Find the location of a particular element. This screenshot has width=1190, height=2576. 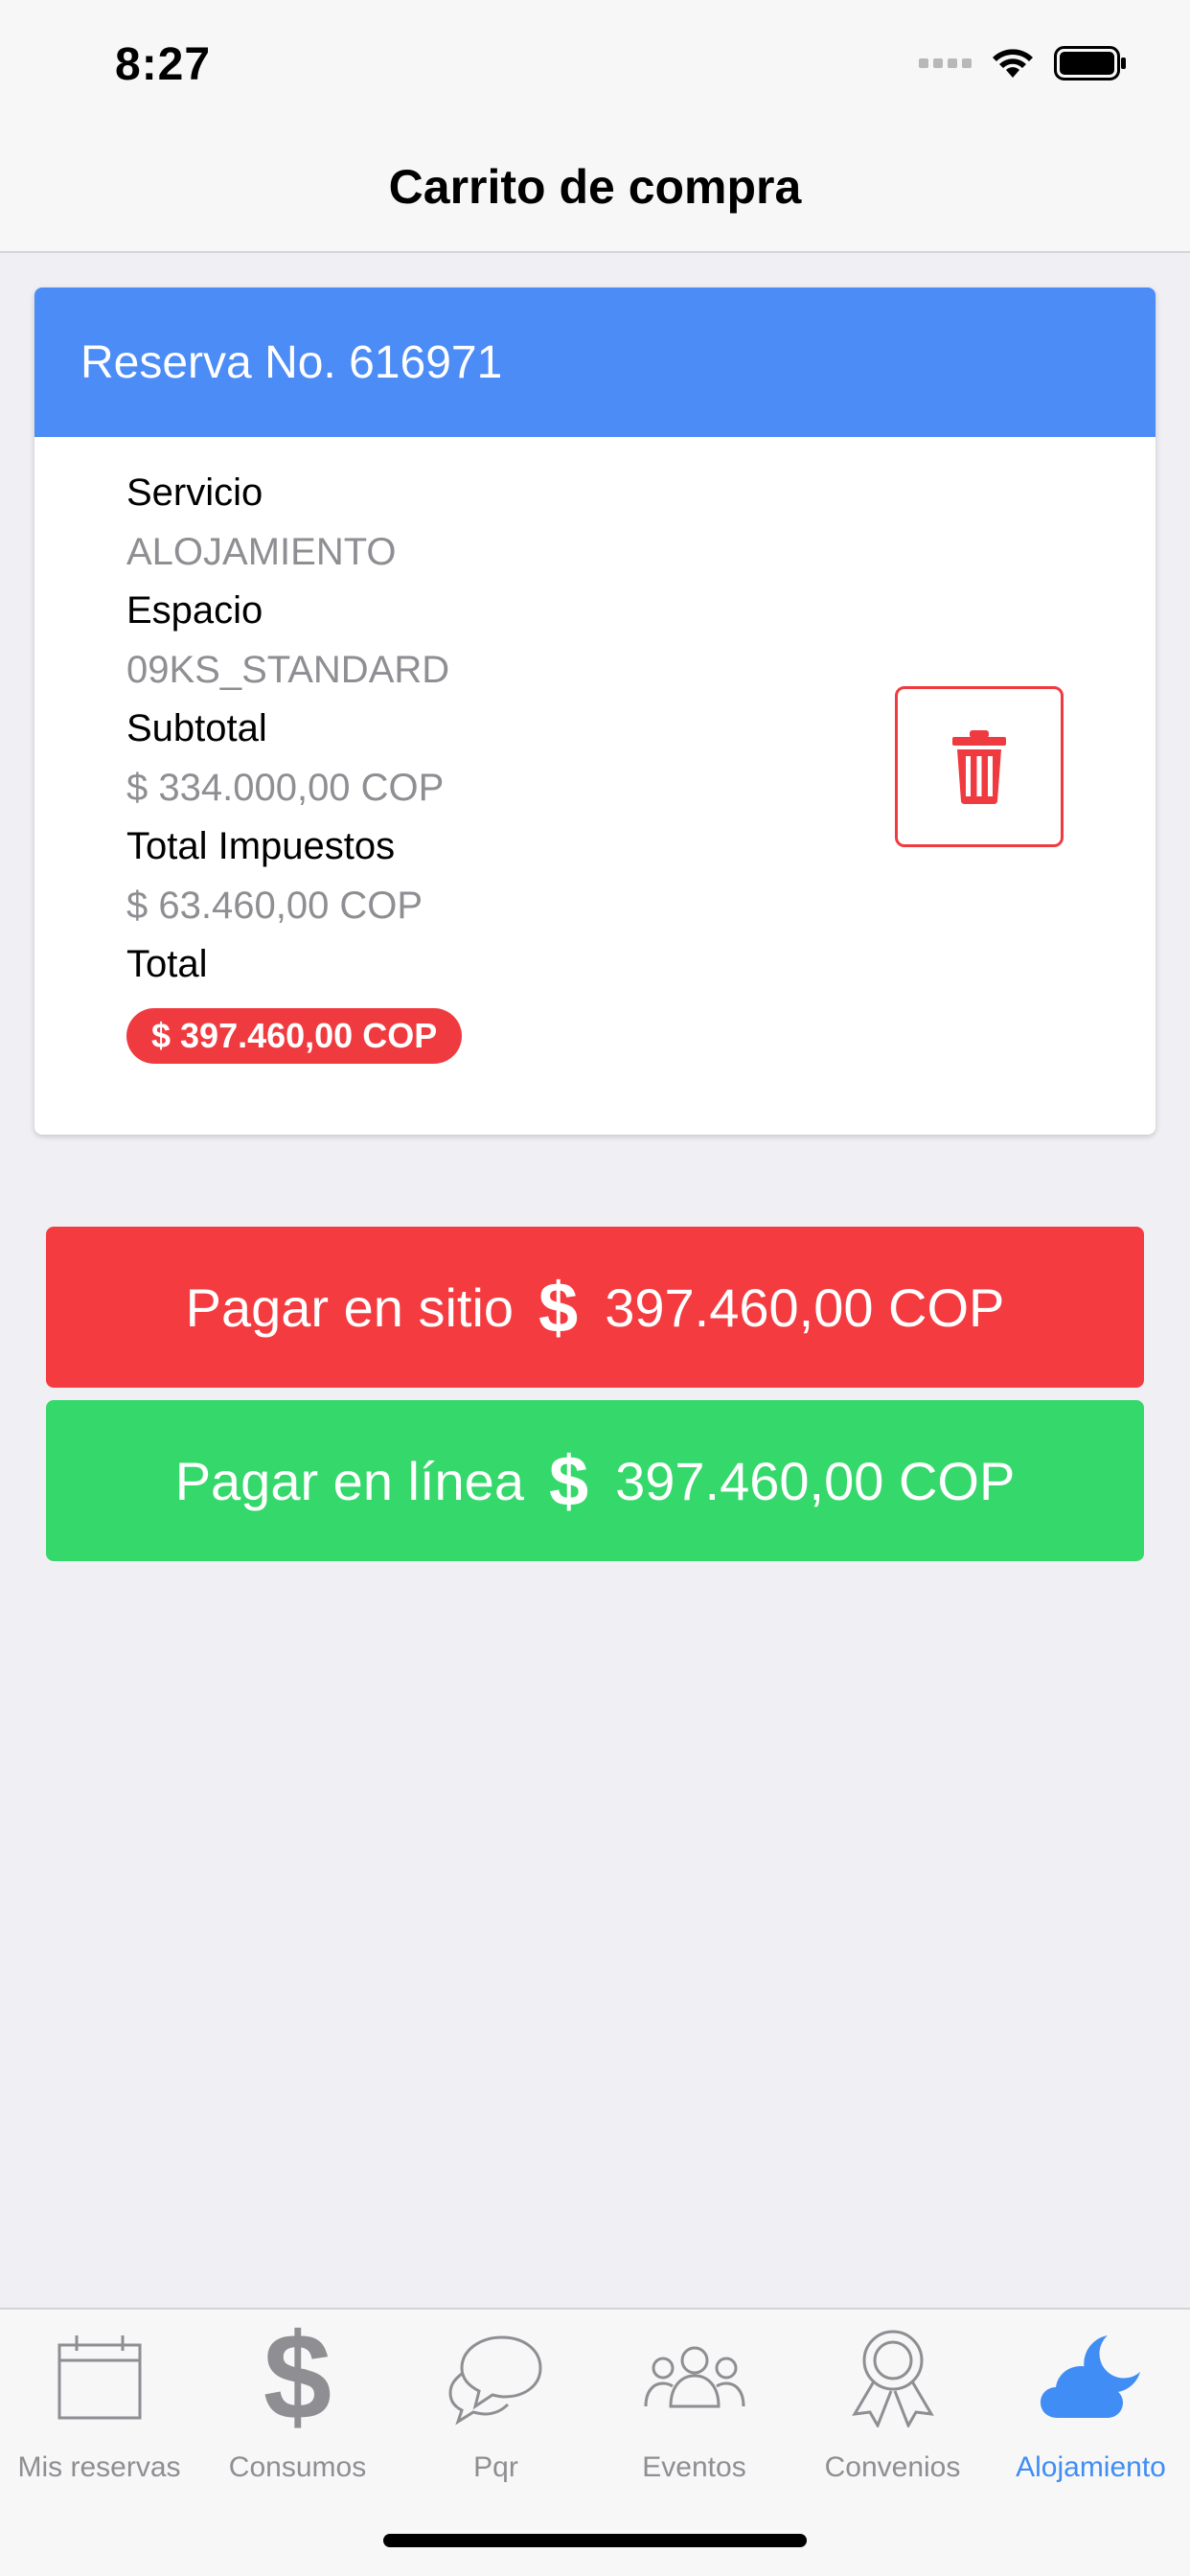

chat-bubbles-icon is located at coordinates (495, 2380).